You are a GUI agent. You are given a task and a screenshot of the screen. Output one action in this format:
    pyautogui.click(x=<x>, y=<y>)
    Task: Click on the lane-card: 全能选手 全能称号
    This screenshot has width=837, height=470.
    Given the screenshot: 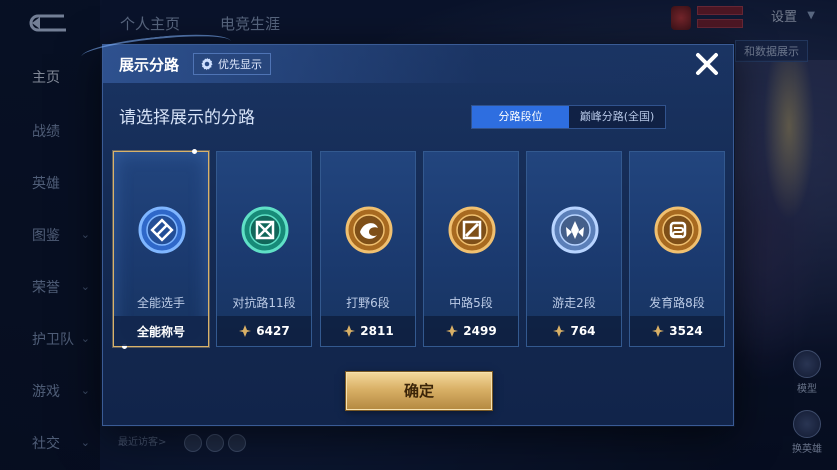 What is the action you would take?
    pyautogui.click(x=161, y=249)
    